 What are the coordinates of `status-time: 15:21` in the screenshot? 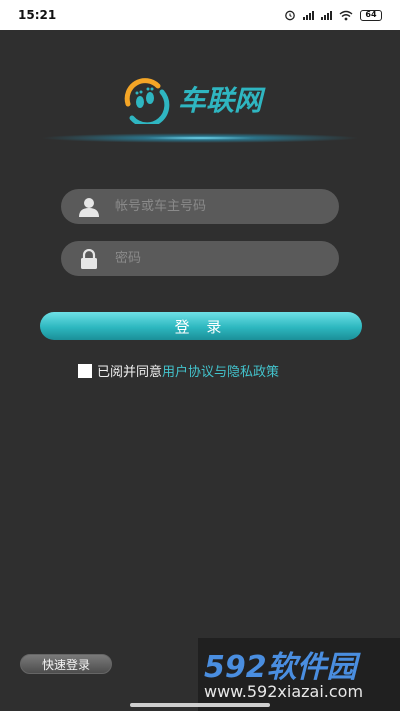 It's located at (37, 15).